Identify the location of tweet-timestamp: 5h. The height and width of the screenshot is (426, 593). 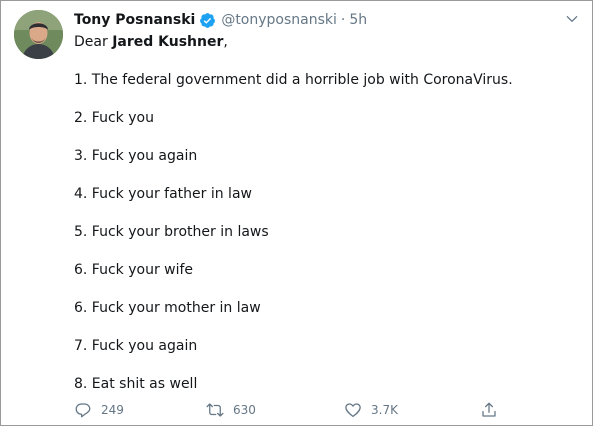
(358, 20).